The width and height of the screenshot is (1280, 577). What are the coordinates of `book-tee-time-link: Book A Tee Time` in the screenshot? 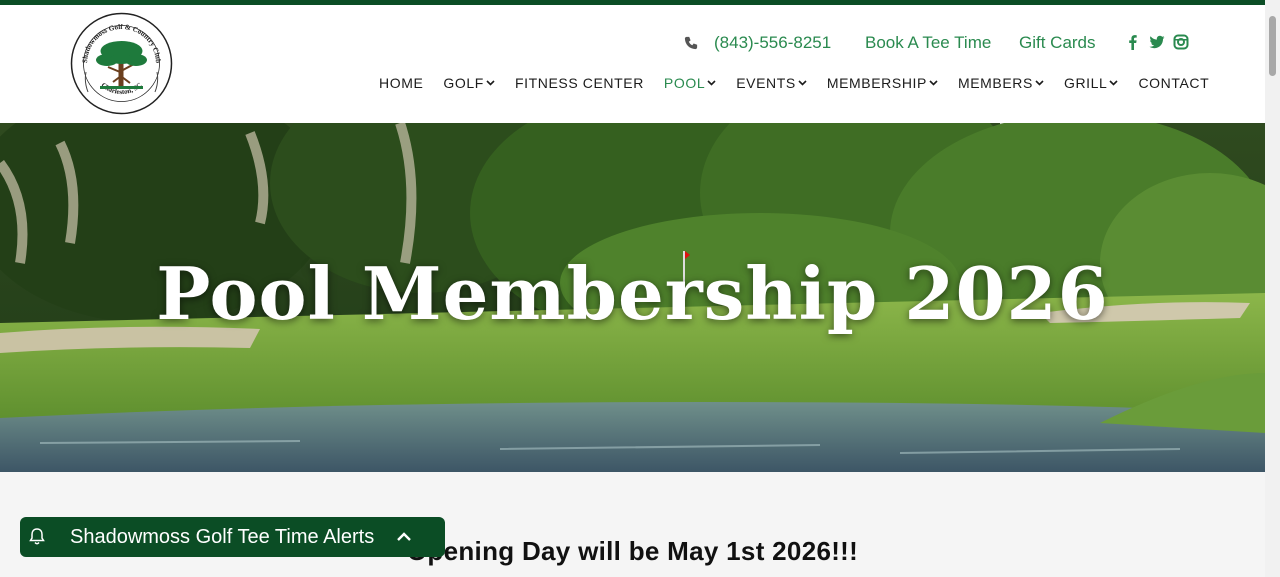 It's located at (928, 43).